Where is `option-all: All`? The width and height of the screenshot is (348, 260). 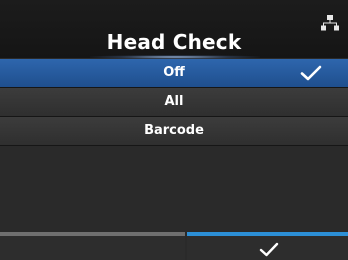
option-all: All is located at coordinates (174, 102).